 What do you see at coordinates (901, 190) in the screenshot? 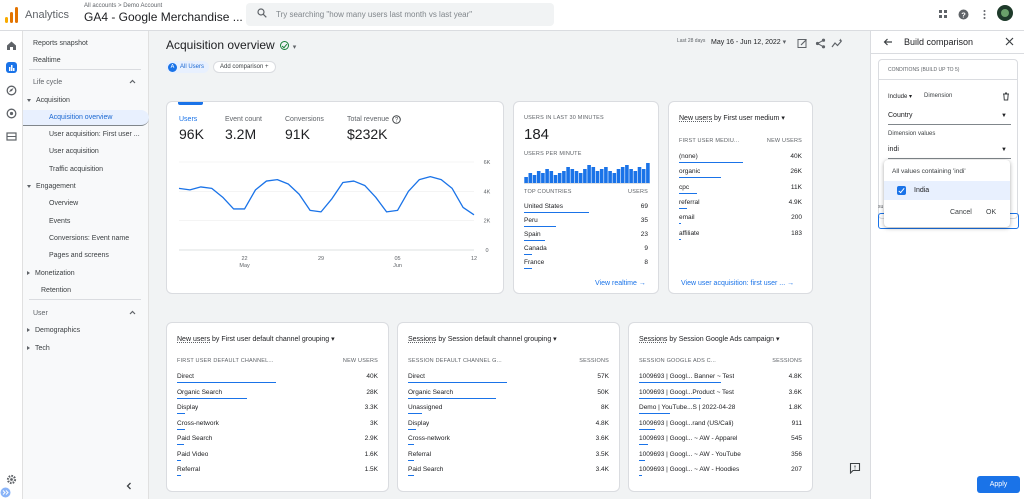
I see `checkbox-india` at bounding box center [901, 190].